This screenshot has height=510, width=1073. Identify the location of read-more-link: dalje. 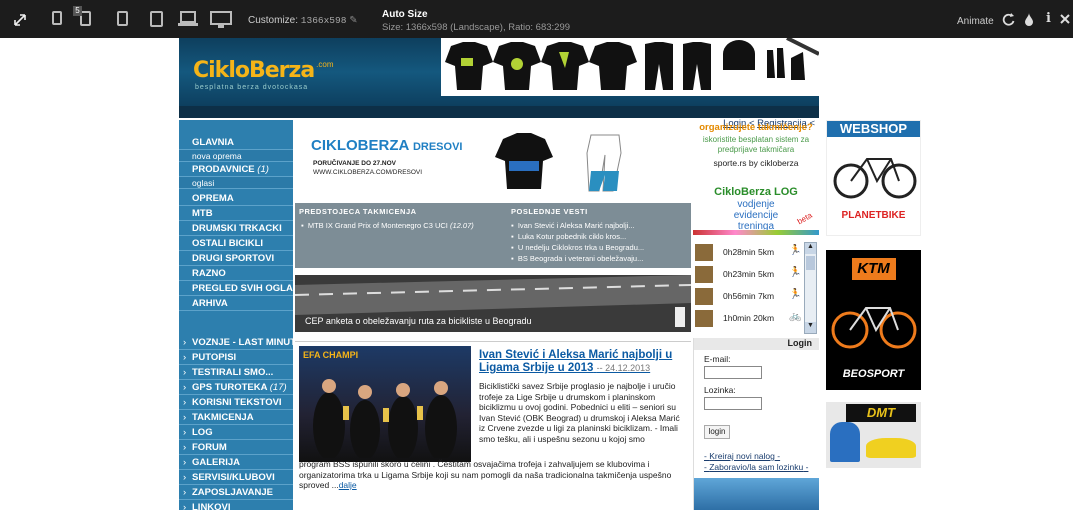
(348, 485).